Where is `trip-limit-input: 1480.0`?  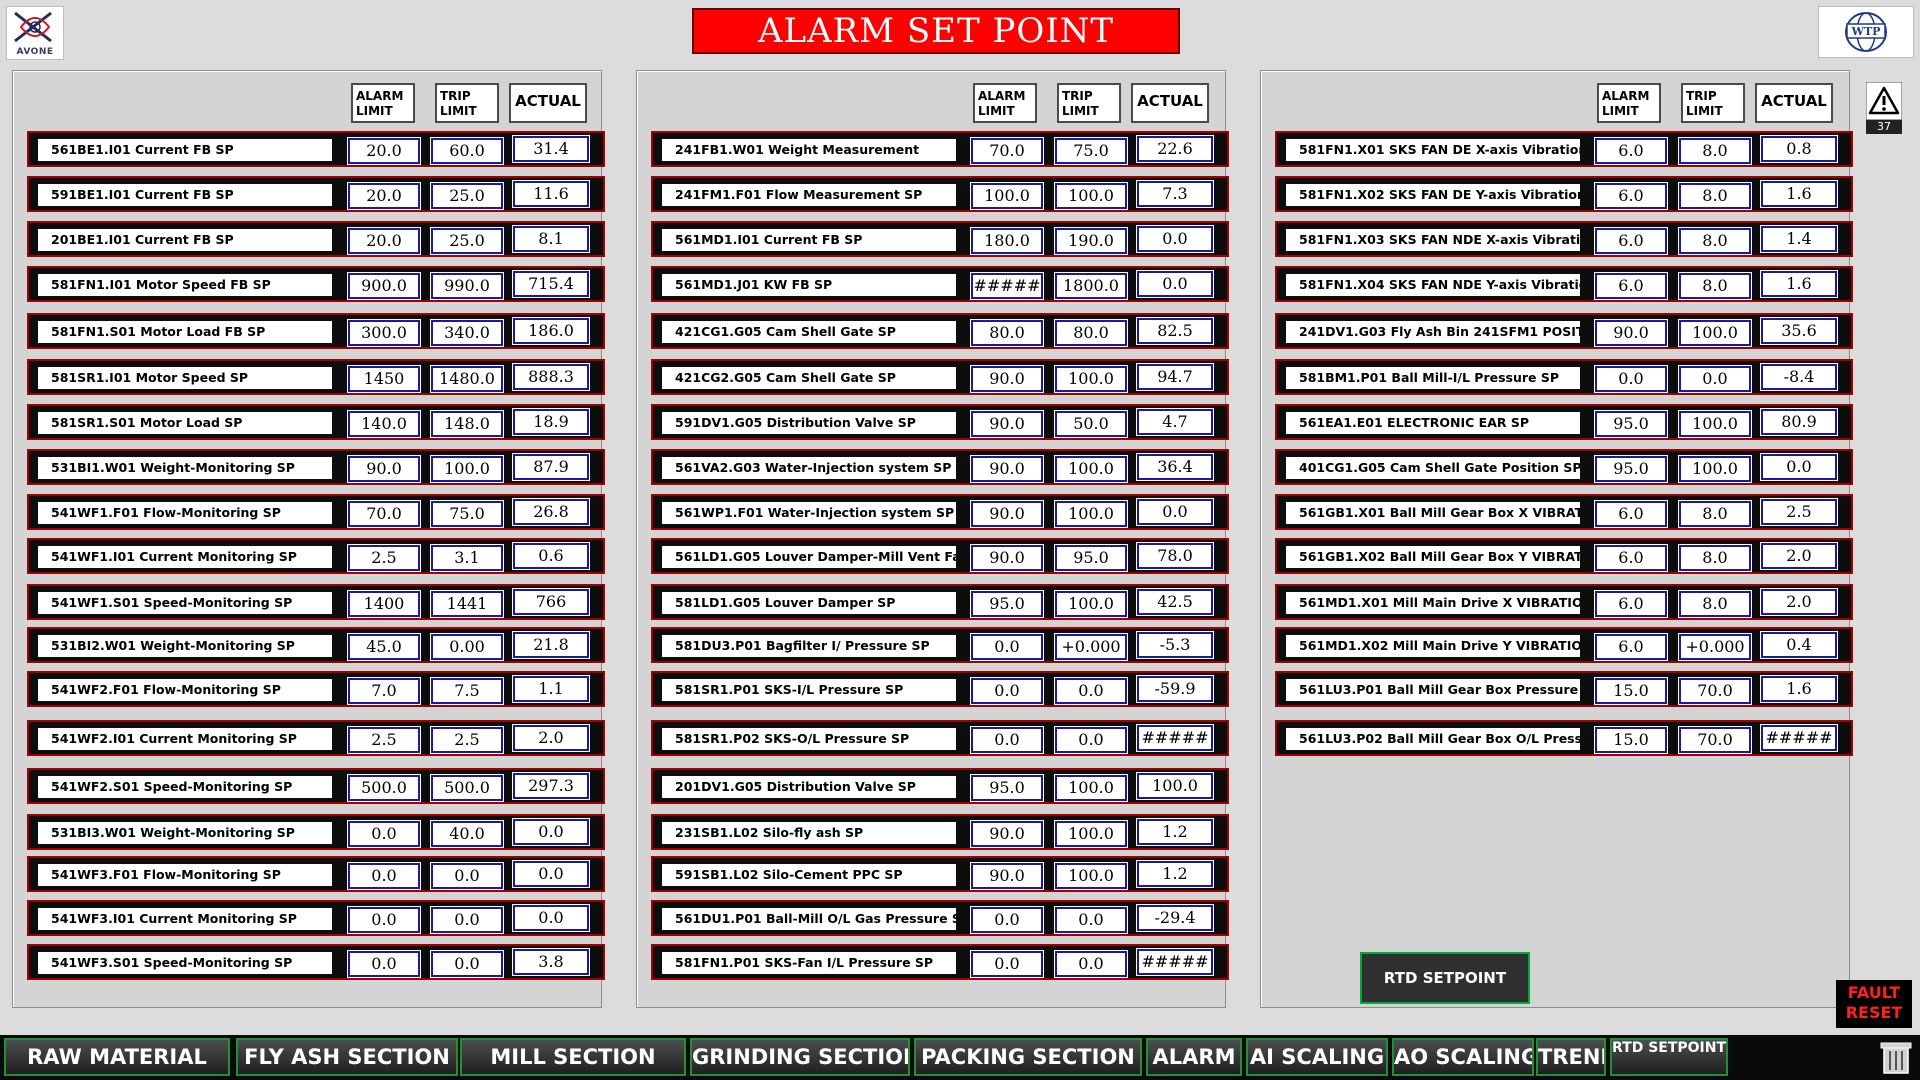 trip-limit-input: 1480.0 is located at coordinates (467, 379).